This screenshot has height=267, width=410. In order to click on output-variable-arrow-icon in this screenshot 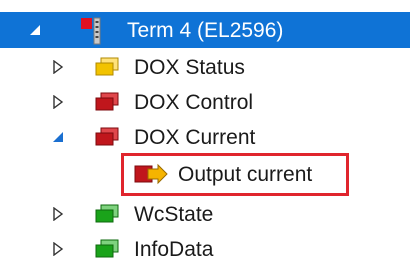, I will do `click(151, 174)`.